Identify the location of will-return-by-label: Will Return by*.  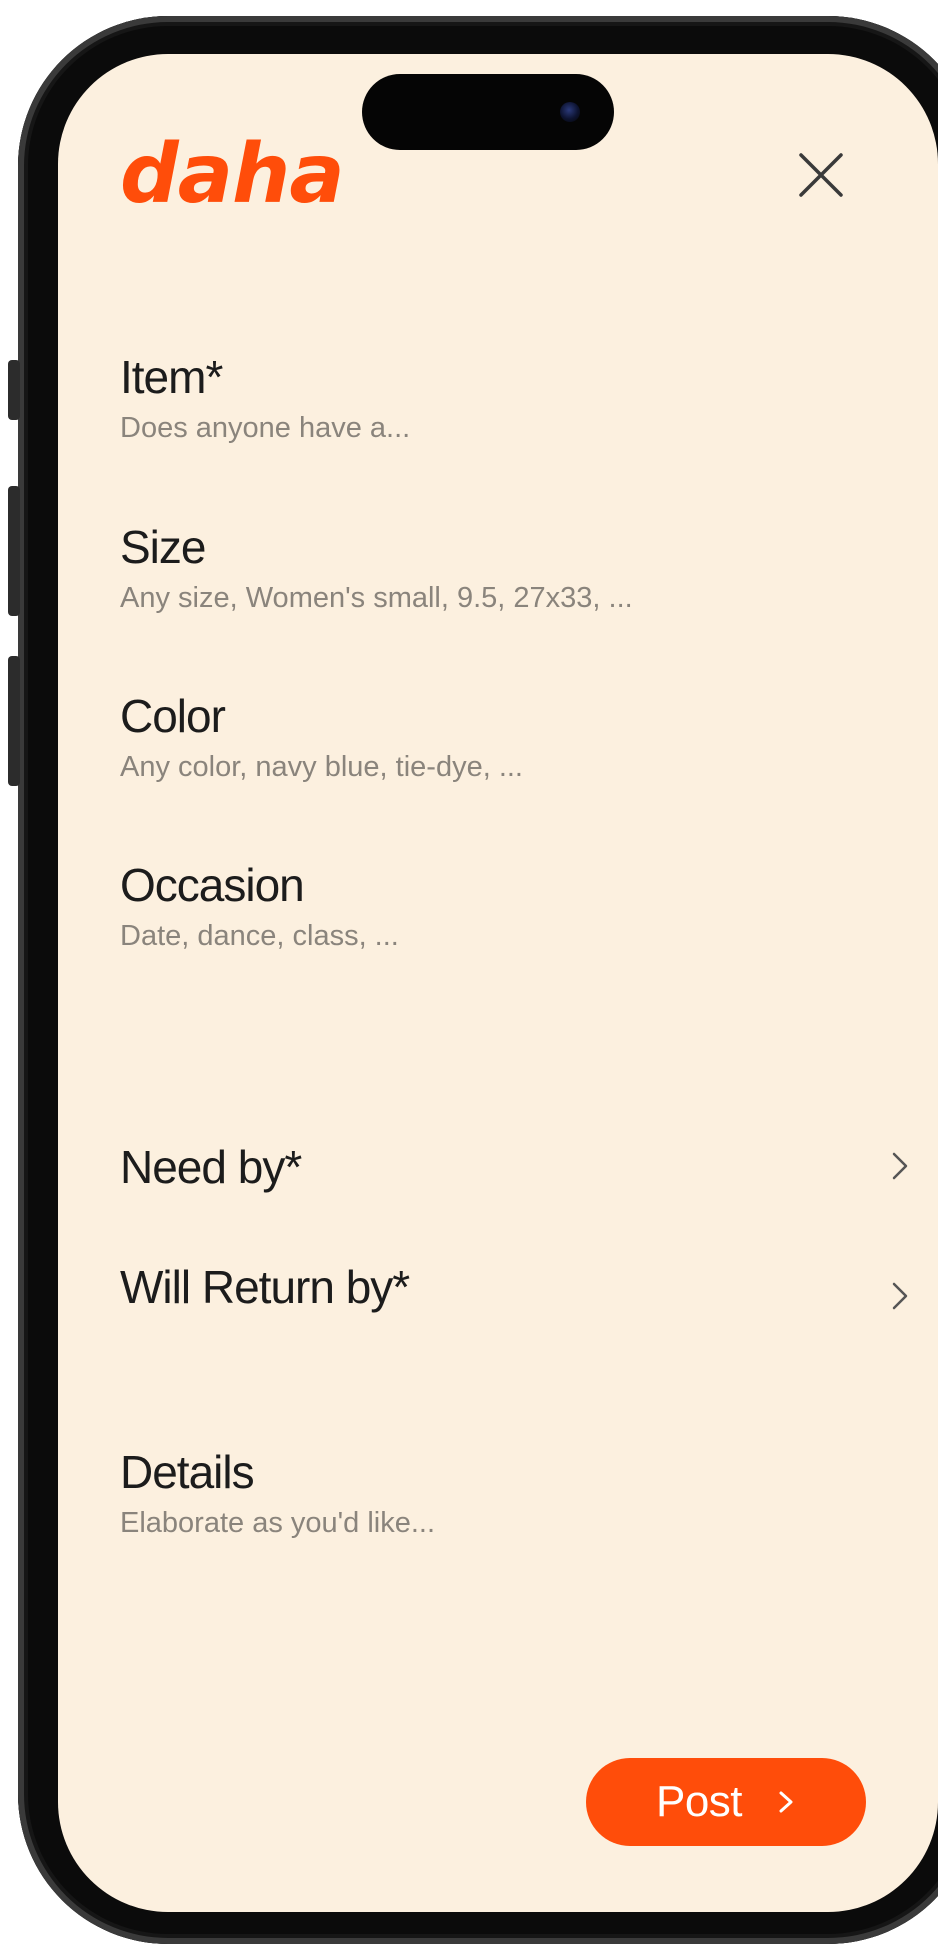
(265, 1287).